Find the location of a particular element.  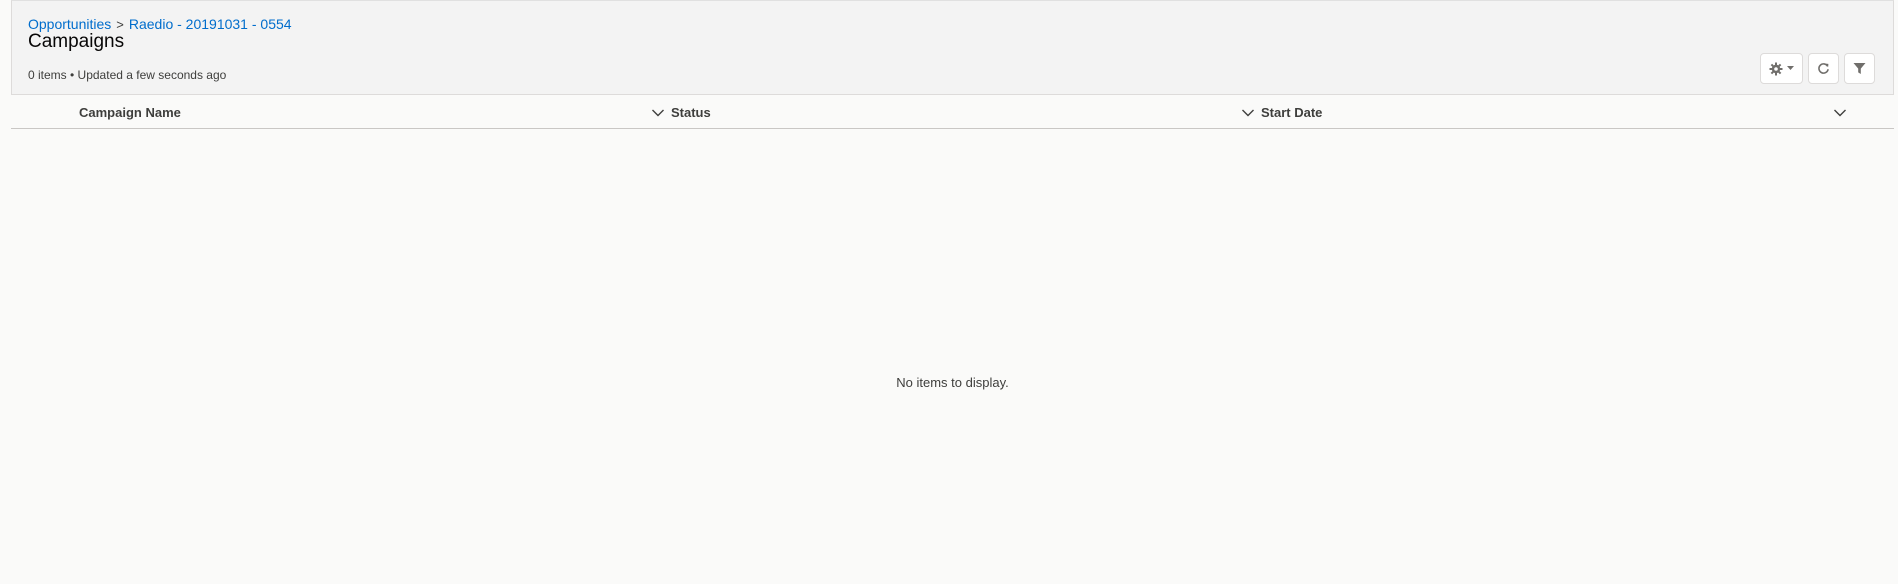

column-label: Start Date is located at coordinates (1292, 112).